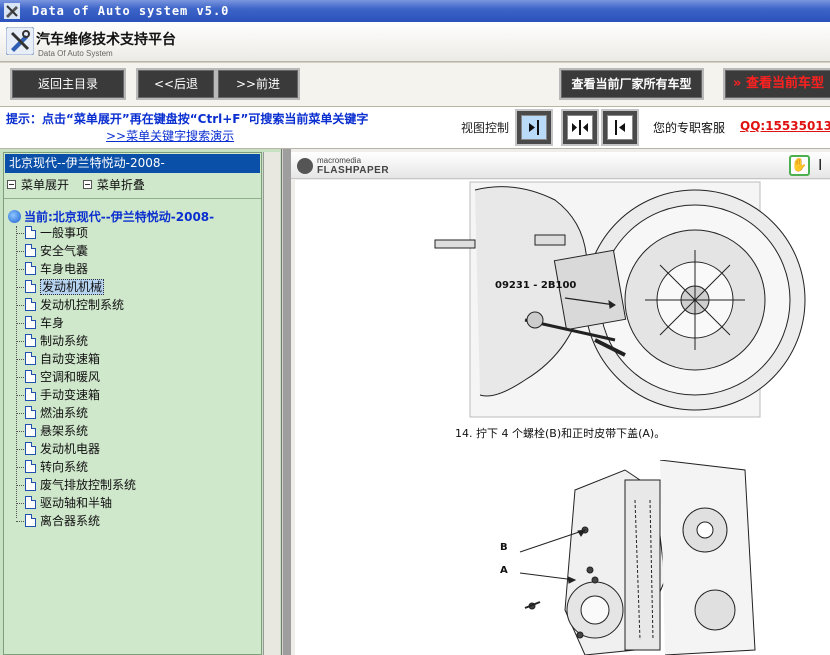 Image resolution: width=830 pixels, height=655 pixels. Describe the element at coordinates (132, 287) in the screenshot. I see `tree-item: 发动机机械` at that location.